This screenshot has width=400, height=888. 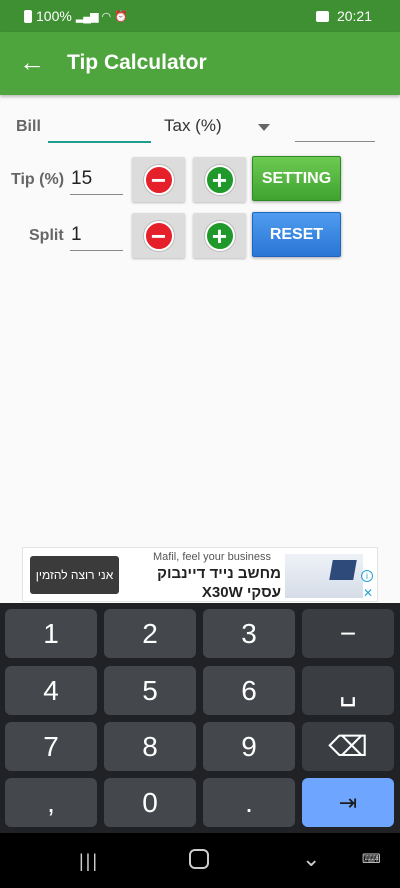 I want to click on tip-input-underline, so click(x=96, y=194).